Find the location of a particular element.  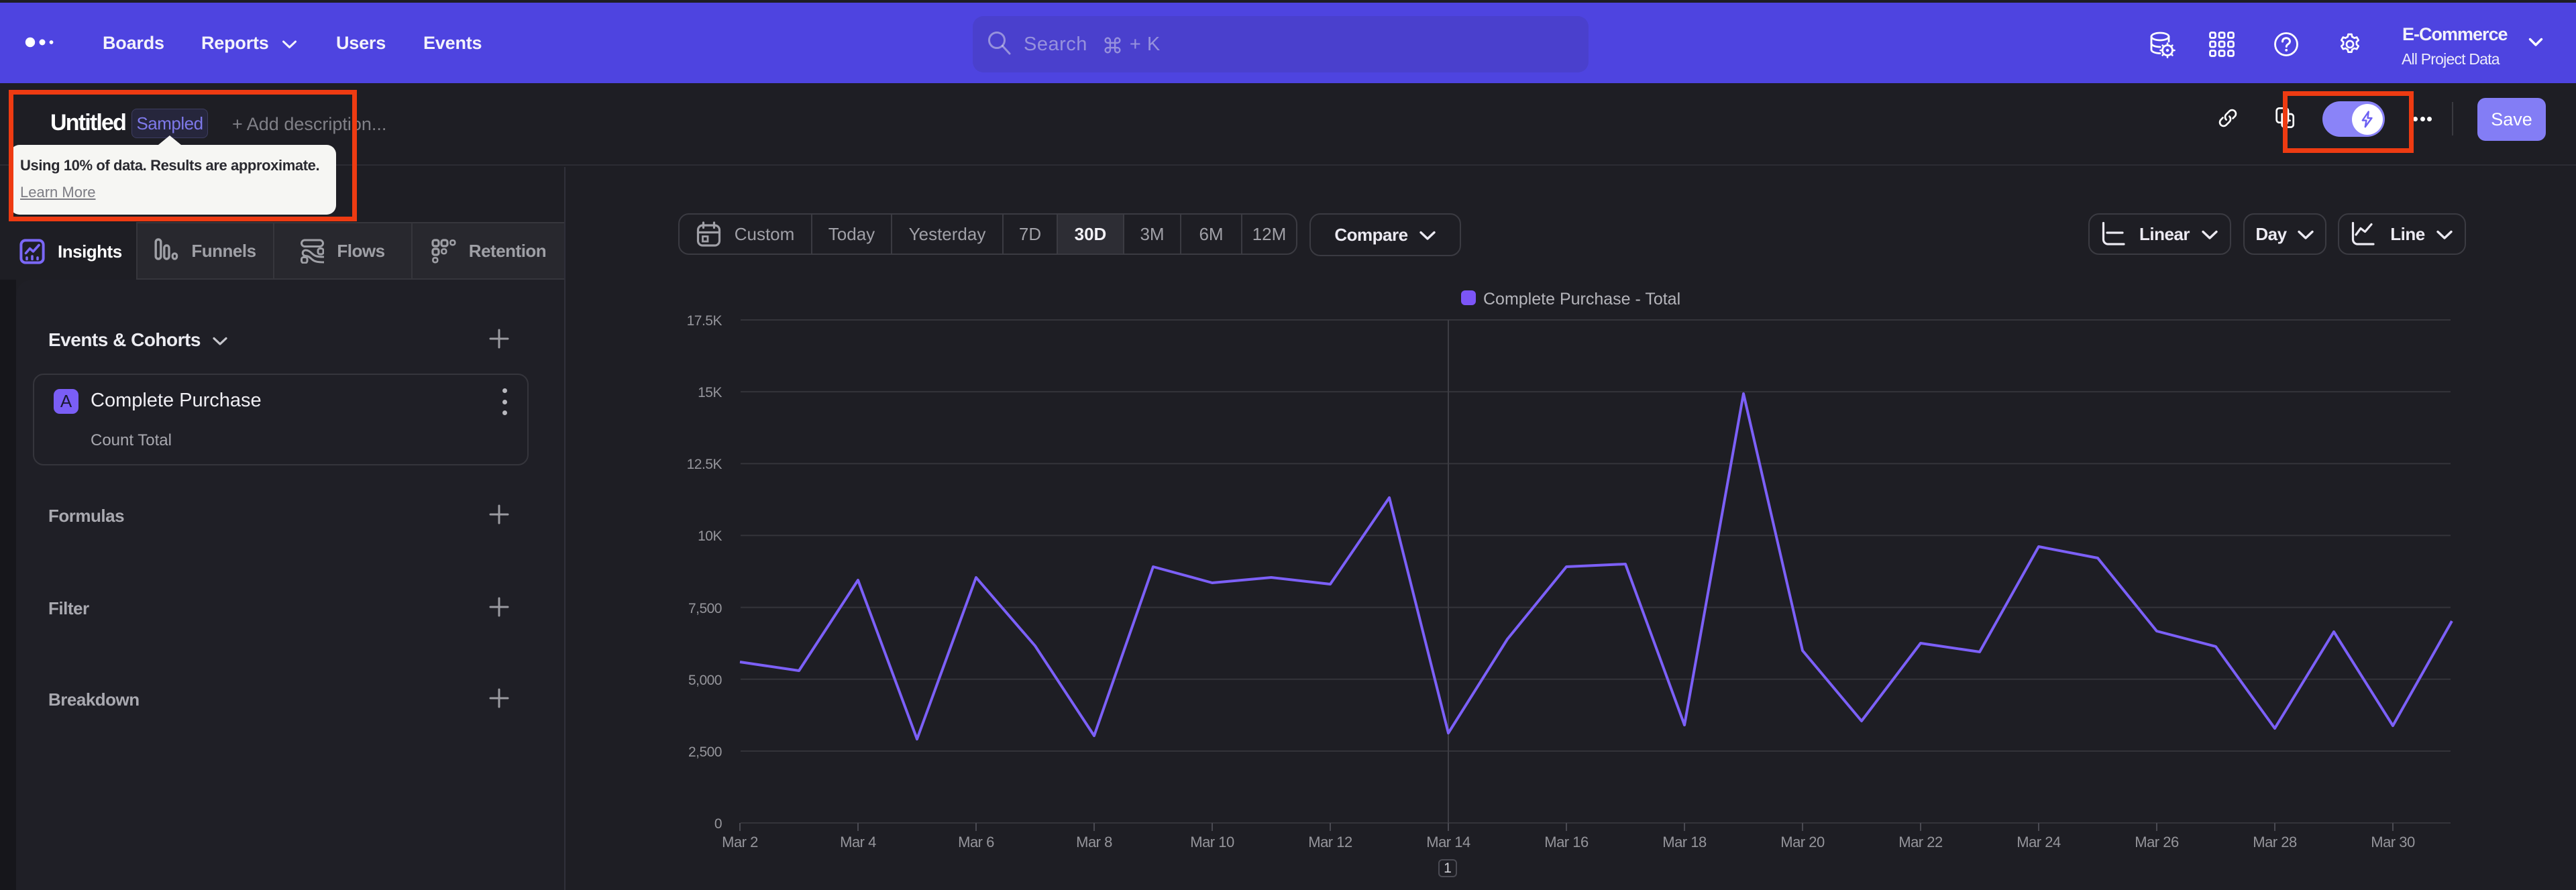

svg-text: 0 is located at coordinates (718, 824).